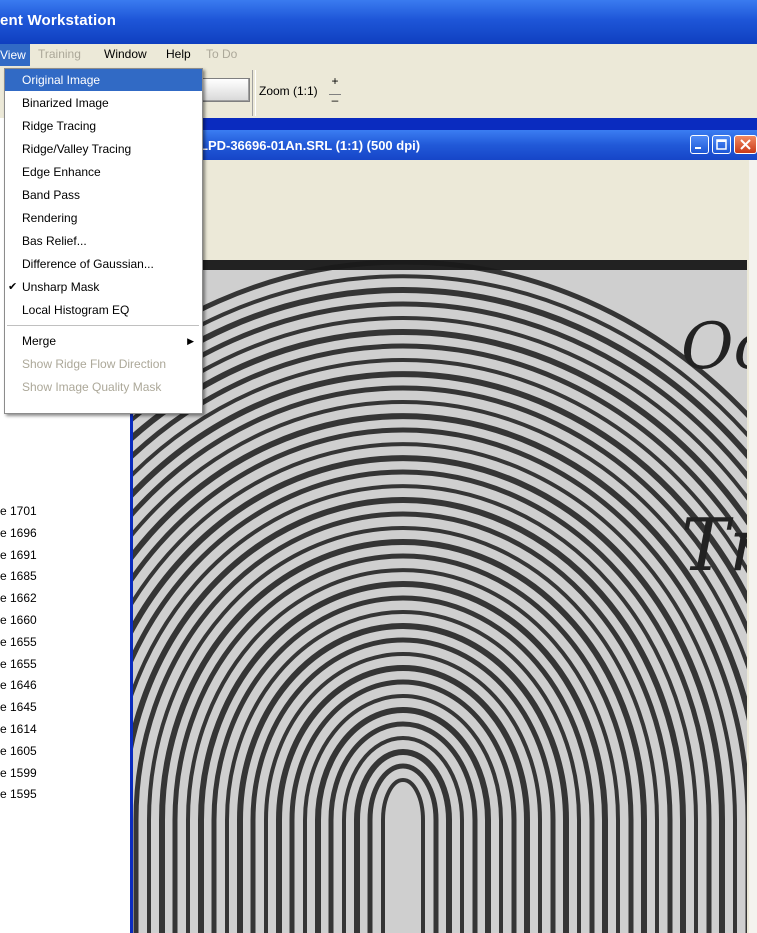  What do you see at coordinates (335, 81) in the screenshot?
I see `zoom-in-button: +` at bounding box center [335, 81].